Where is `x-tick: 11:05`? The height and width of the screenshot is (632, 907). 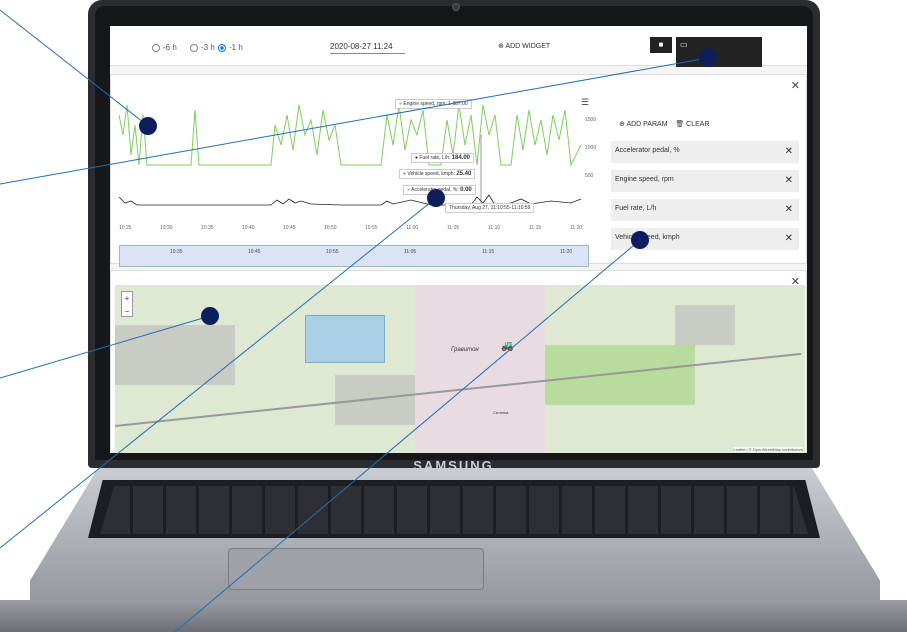
x-tick: 11:05 is located at coordinates (453, 228).